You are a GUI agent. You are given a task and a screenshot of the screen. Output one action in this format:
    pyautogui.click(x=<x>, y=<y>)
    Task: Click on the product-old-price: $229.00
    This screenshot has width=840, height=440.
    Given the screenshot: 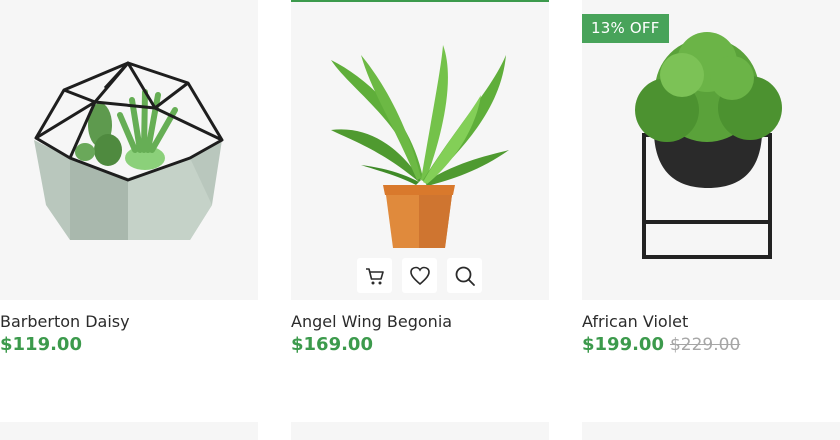 What is the action you would take?
    pyautogui.click(x=705, y=345)
    